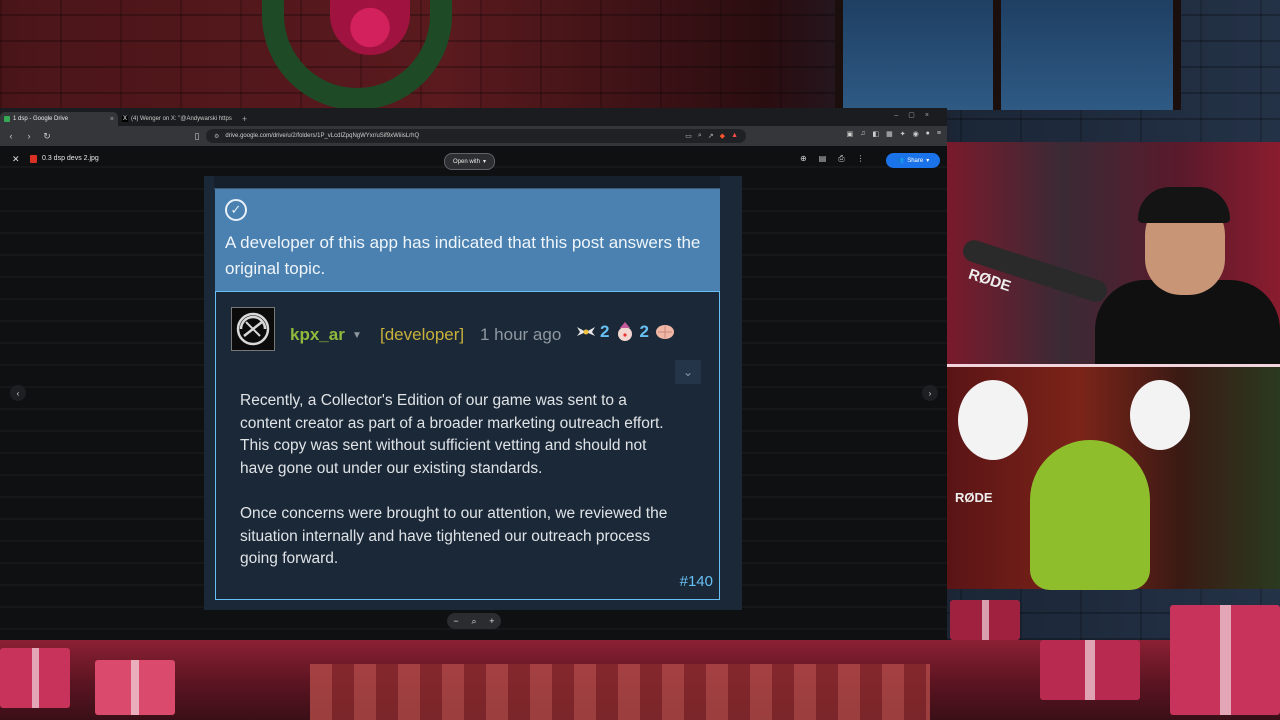 Image resolution: width=1280 pixels, height=720 pixels. I want to click on tab-google-drive: 1 dsp - Google Drive ×, so click(59, 119).